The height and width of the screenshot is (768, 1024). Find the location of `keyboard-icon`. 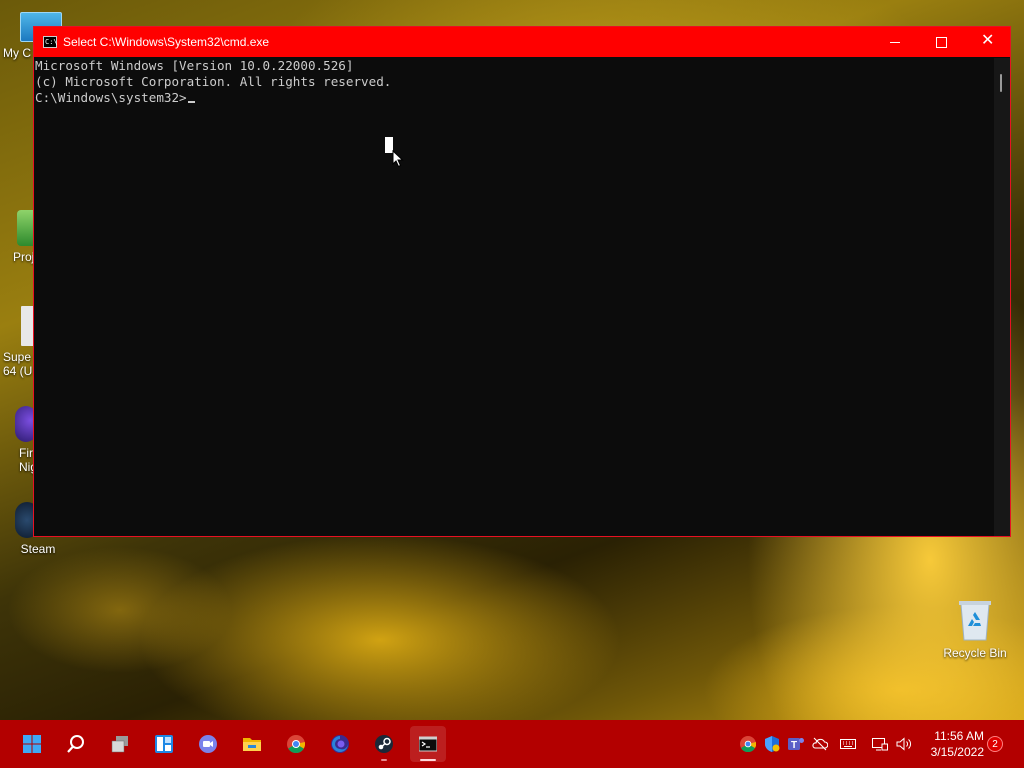

keyboard-icon is located at coordinates (848, 744).